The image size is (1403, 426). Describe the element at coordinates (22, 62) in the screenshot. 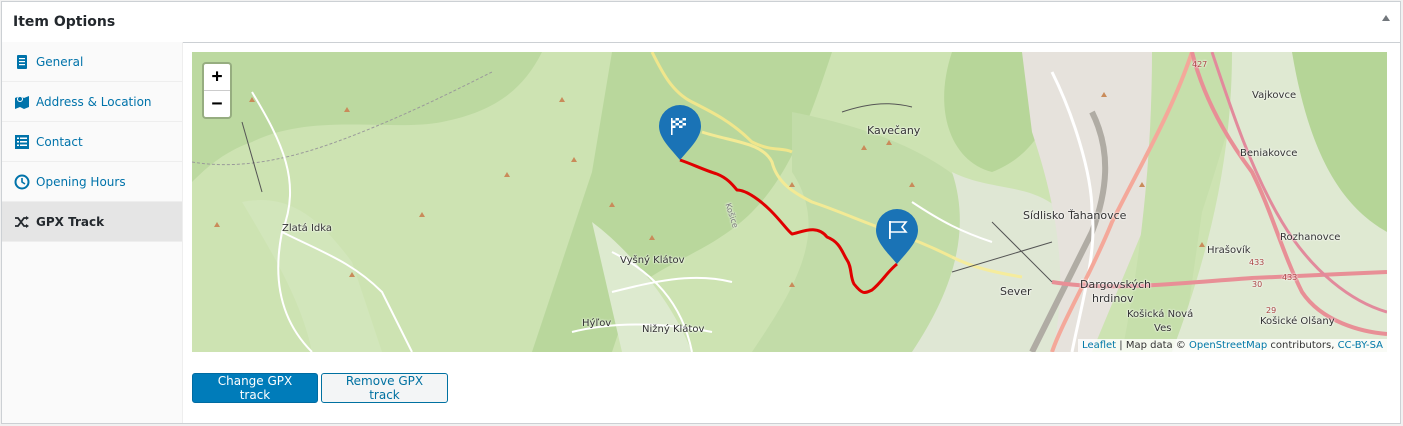

I see `document-icon` at that location.